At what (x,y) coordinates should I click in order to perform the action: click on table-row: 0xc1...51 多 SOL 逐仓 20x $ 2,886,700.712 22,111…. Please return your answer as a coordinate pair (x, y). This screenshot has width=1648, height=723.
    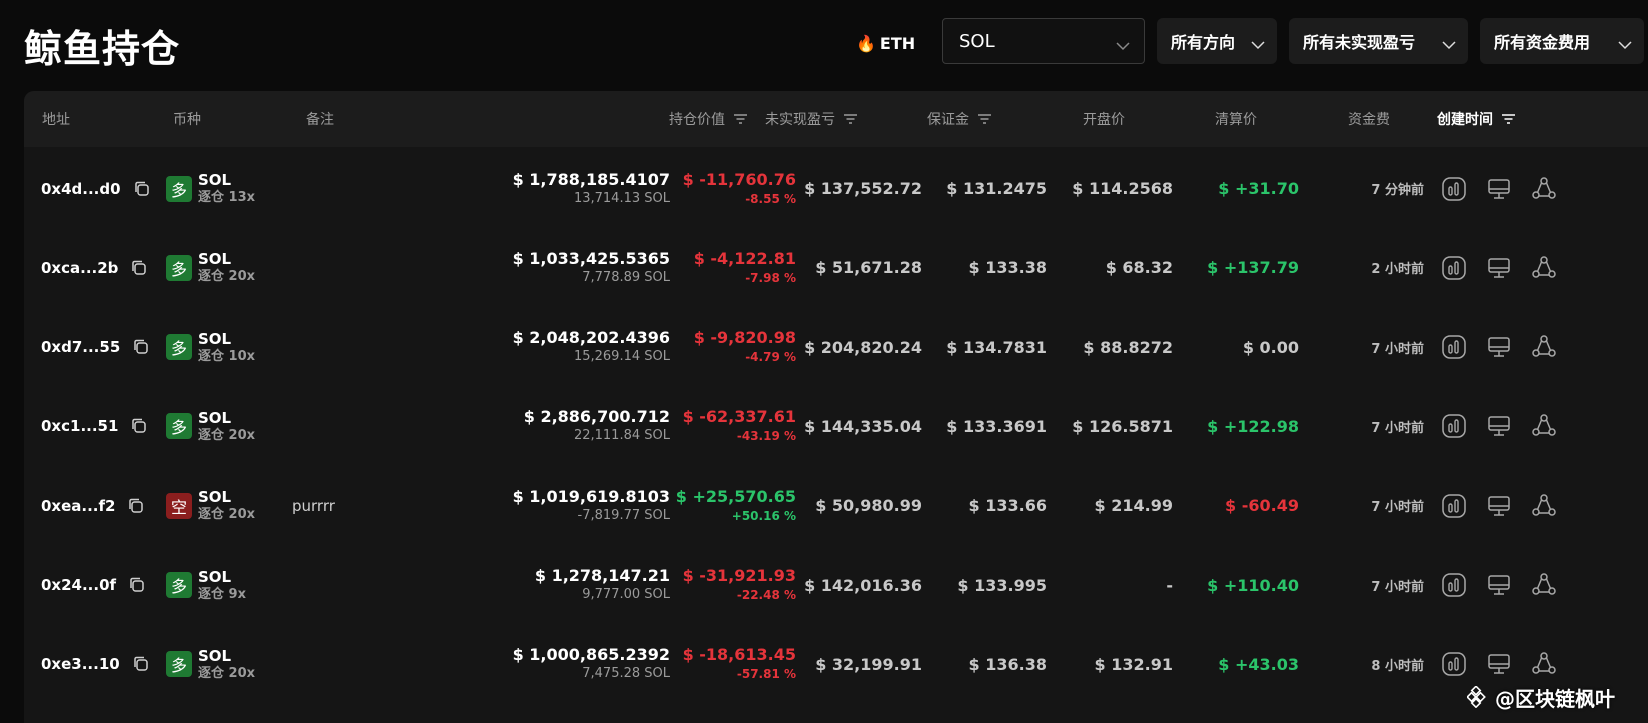
    Looking at the image, I should click on (836, 426).